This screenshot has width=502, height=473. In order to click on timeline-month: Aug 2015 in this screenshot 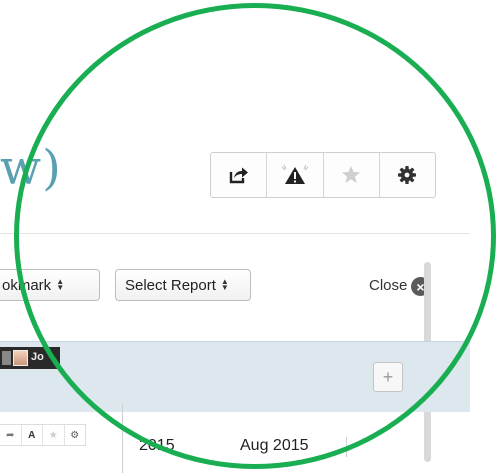, I will do `click(274, 445)`.